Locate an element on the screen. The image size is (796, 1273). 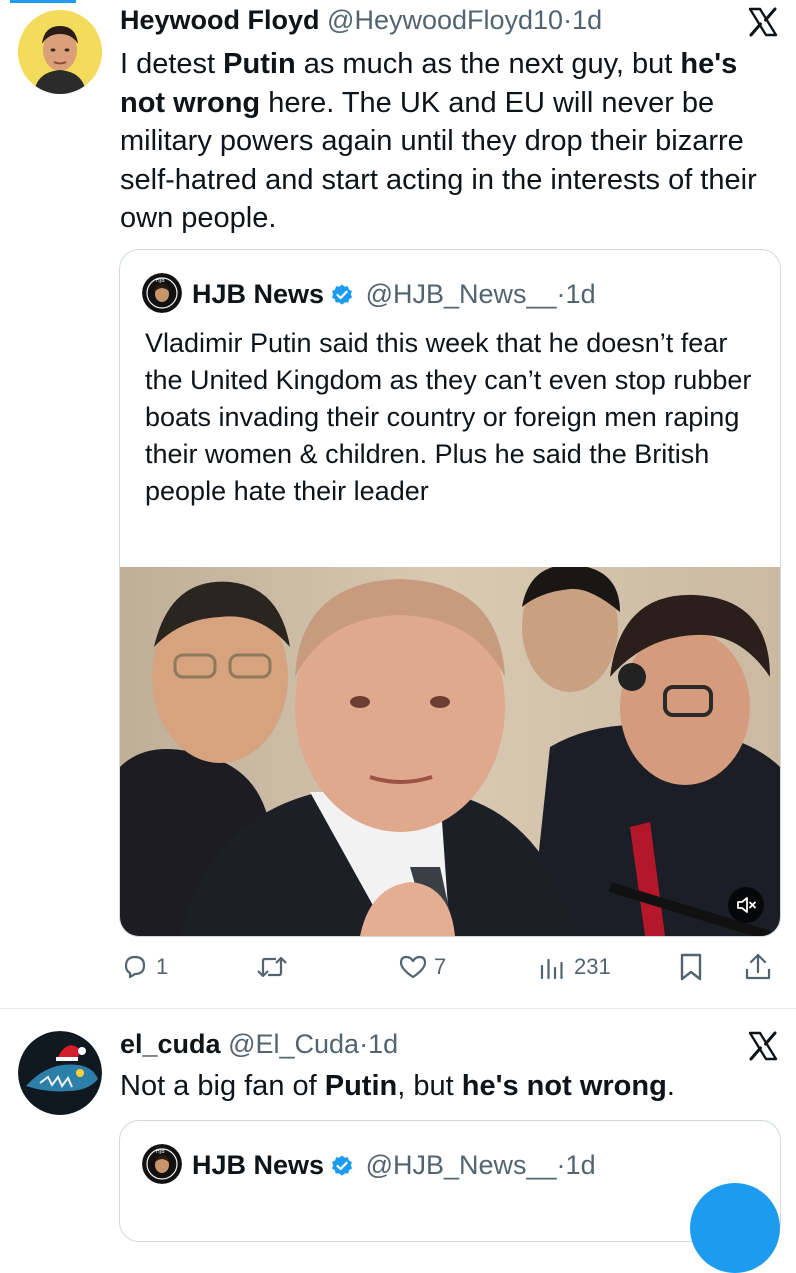
share-button is located at coordinates (758, 967).